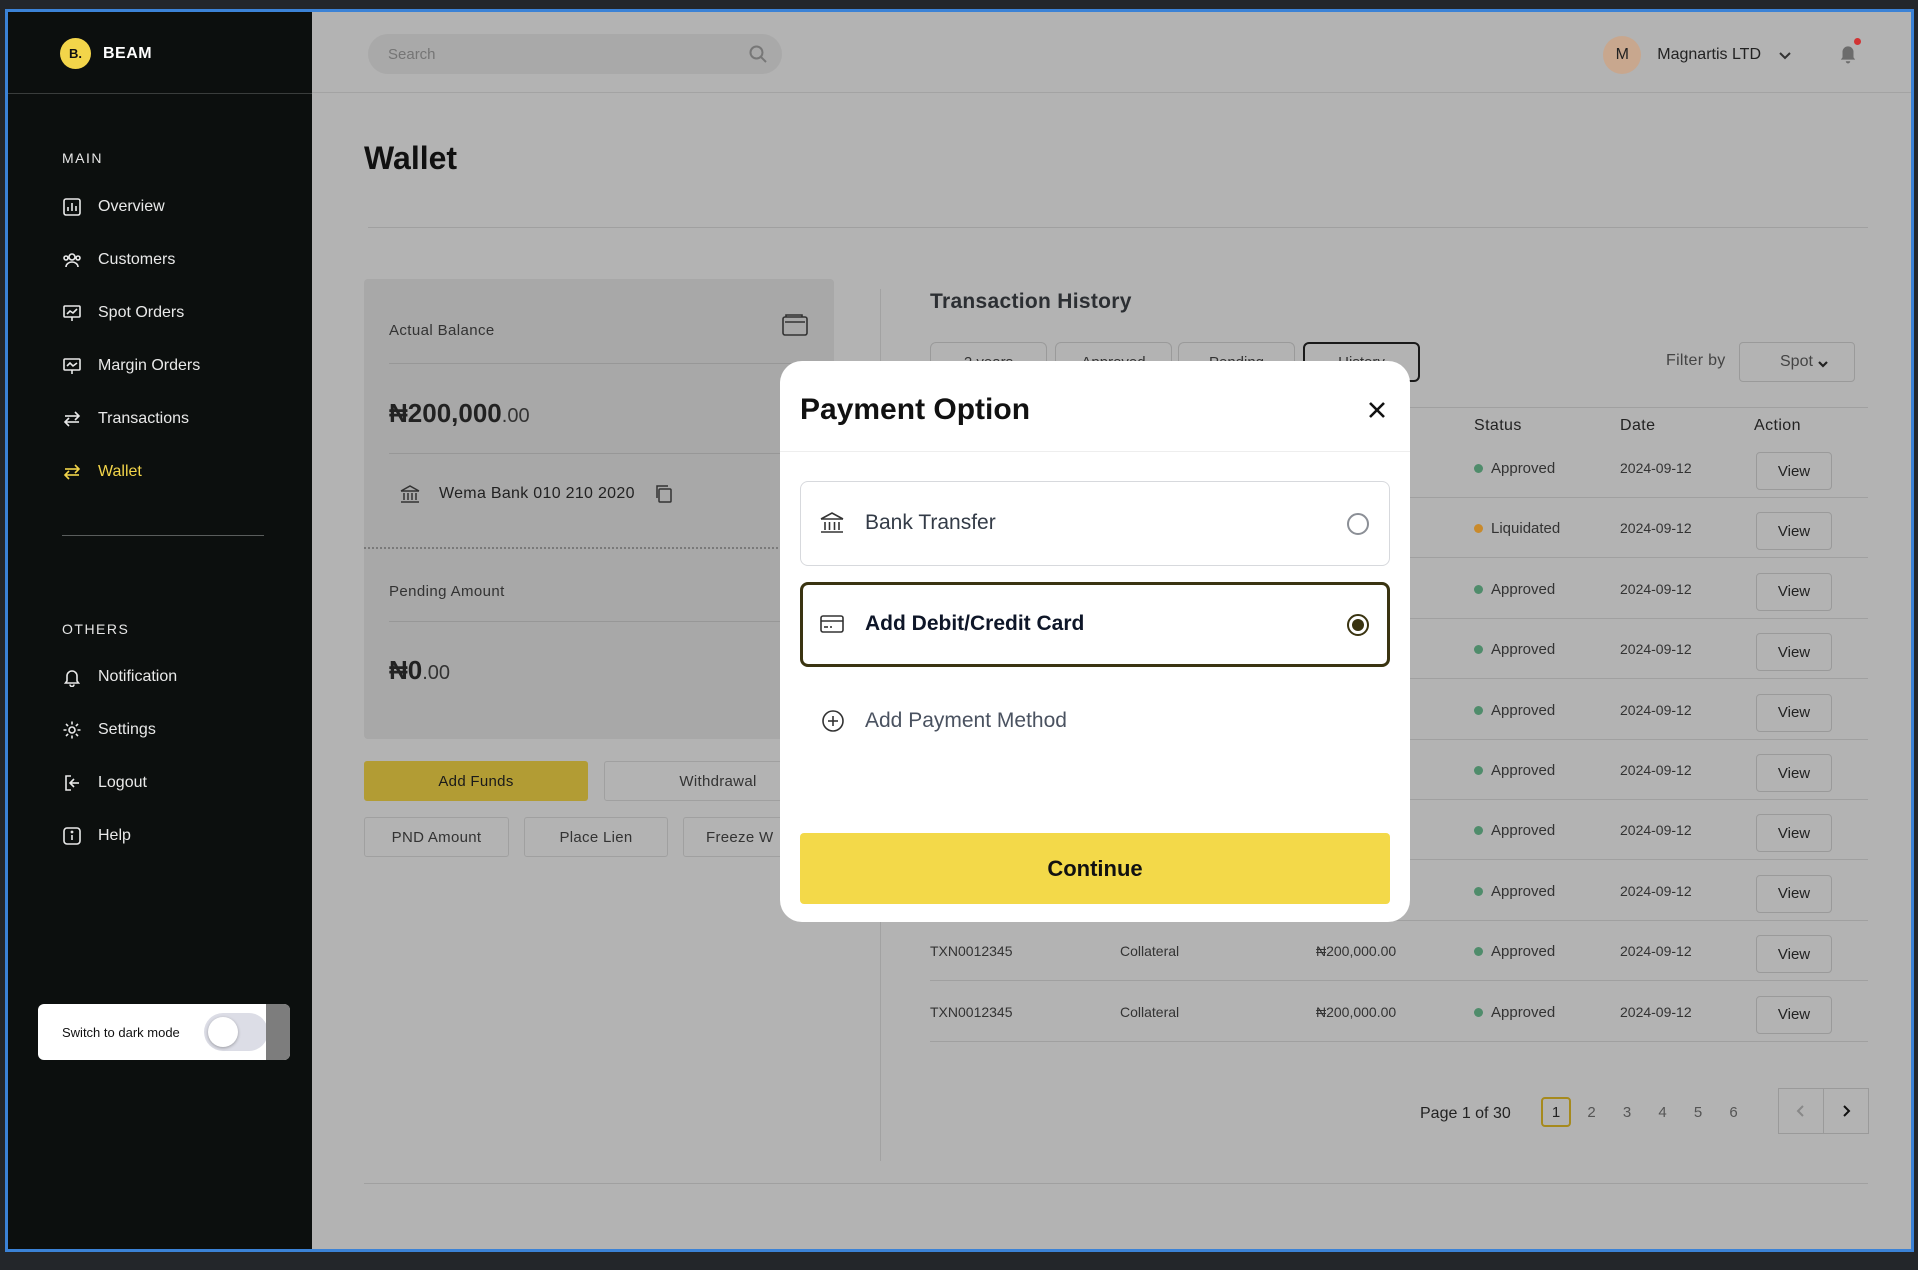 This screenshot has width=1918, height=1270. What do you see at coordinates (419, 670) in the screenshot?
I see `pending-amount: ₦0.00` at bounding box center [419, 670].